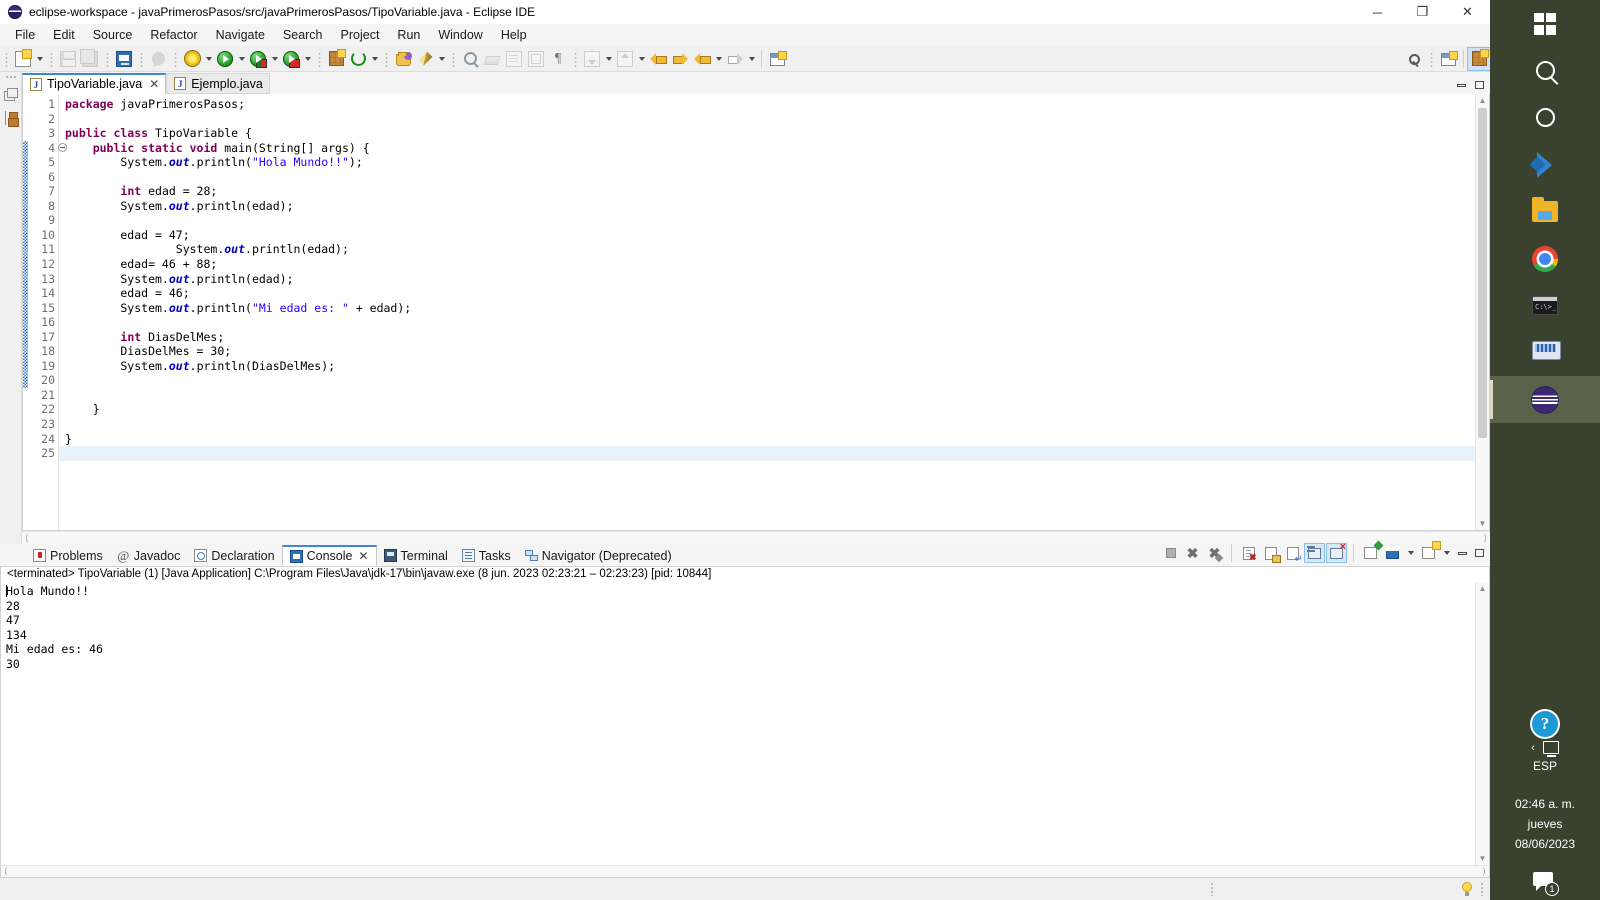 This screenshot has height=900, width=1600. What do you see at coordinates (1545, 164) in the screenshot?
I see `taskbar-vs-code` at bounding box center [1545, 164].